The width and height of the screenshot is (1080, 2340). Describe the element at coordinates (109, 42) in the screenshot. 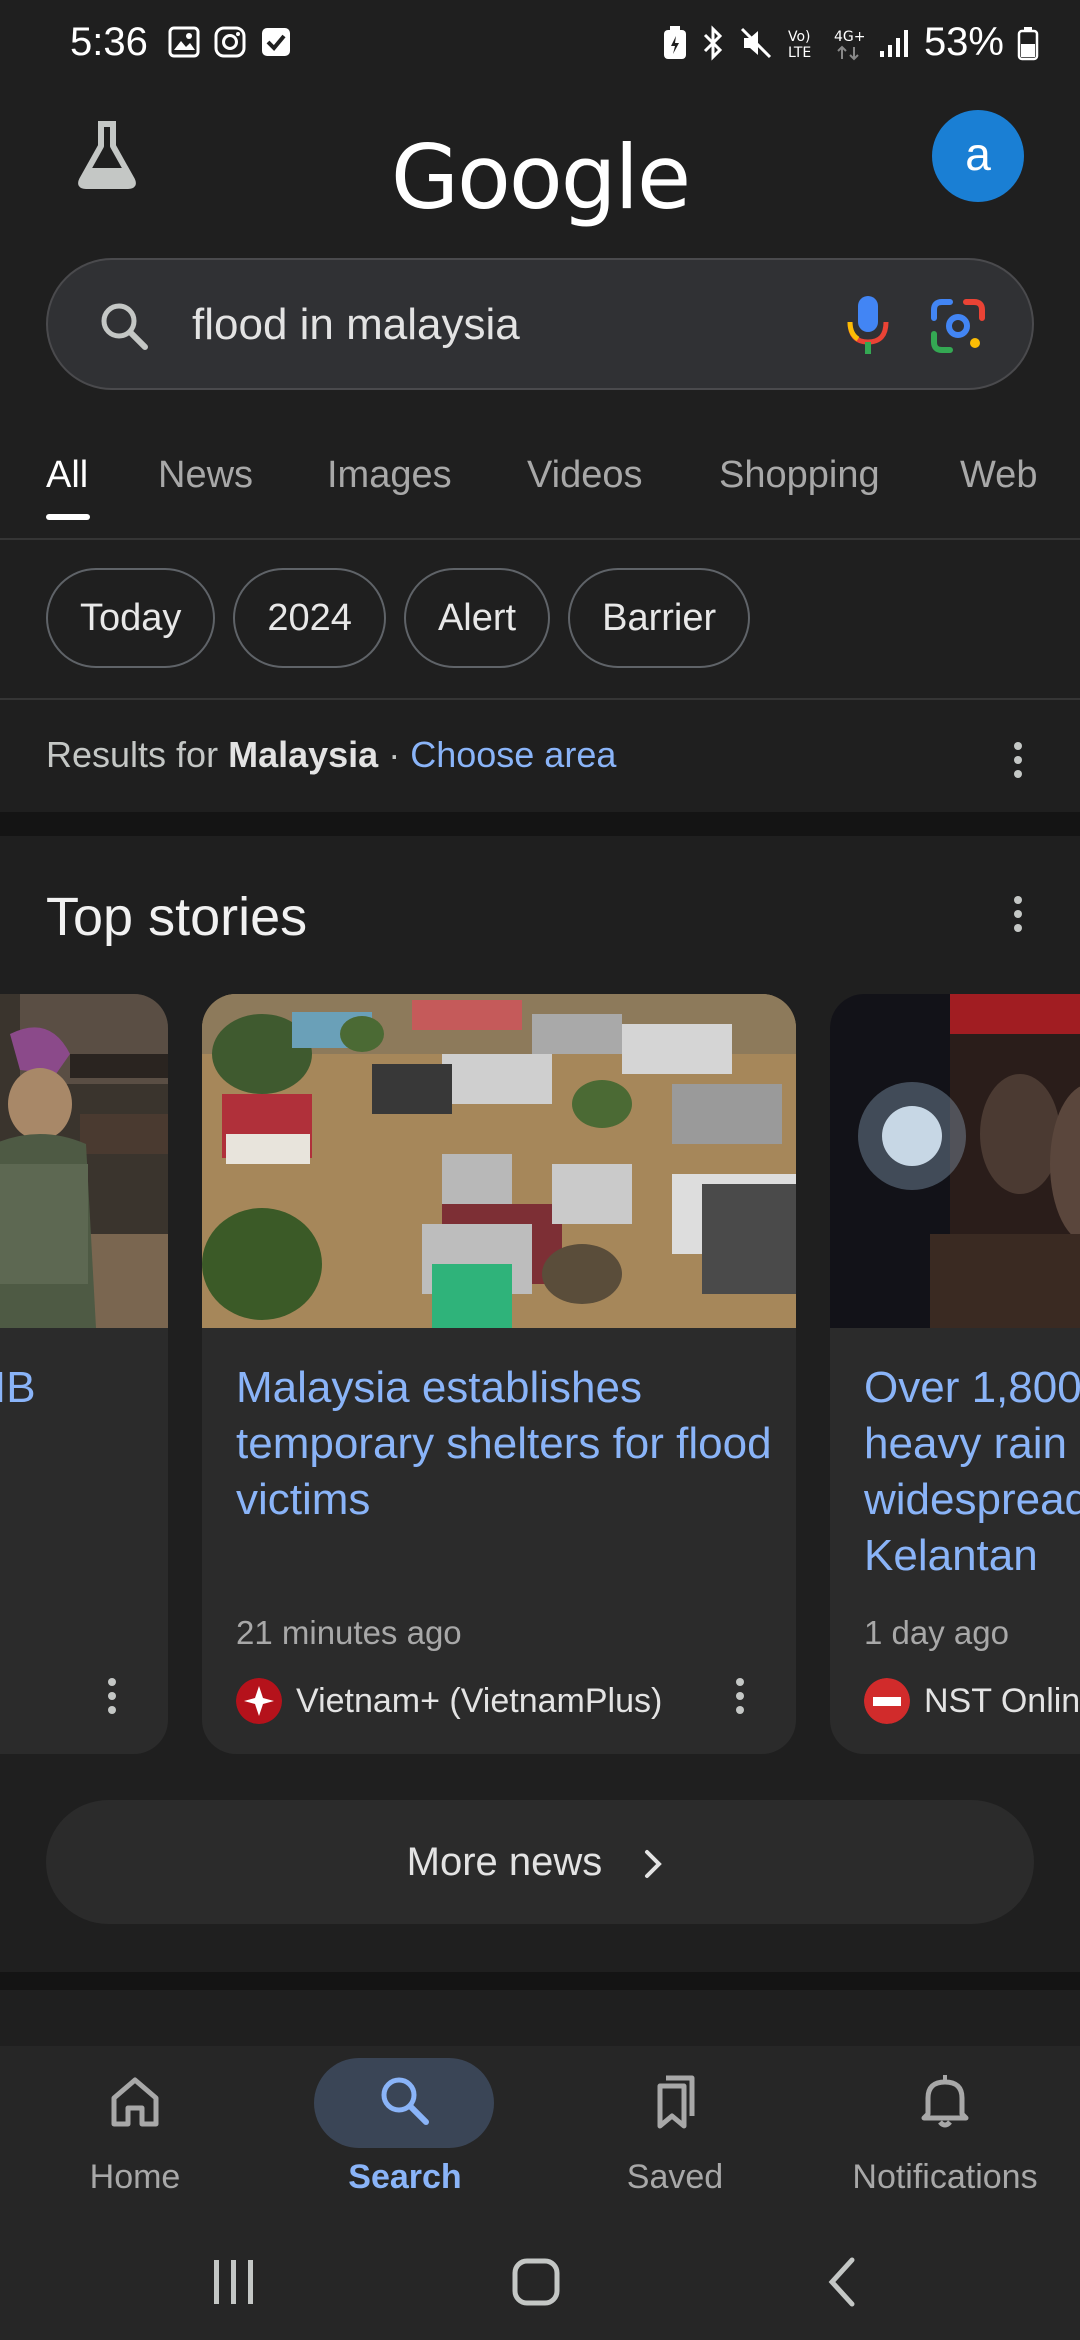

I see `status-time: 5:36` at that location.